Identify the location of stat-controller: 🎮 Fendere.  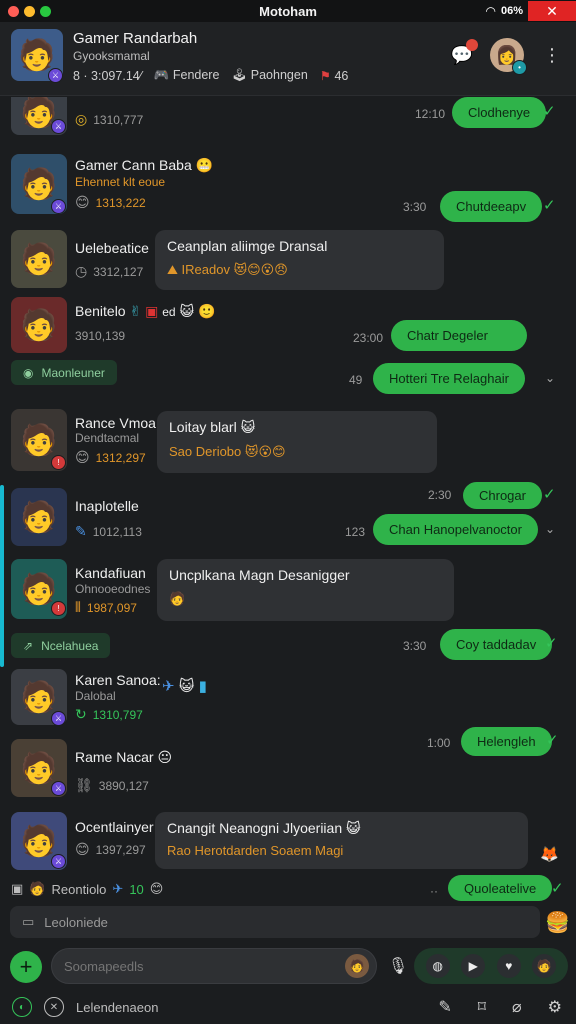
(186, 75).